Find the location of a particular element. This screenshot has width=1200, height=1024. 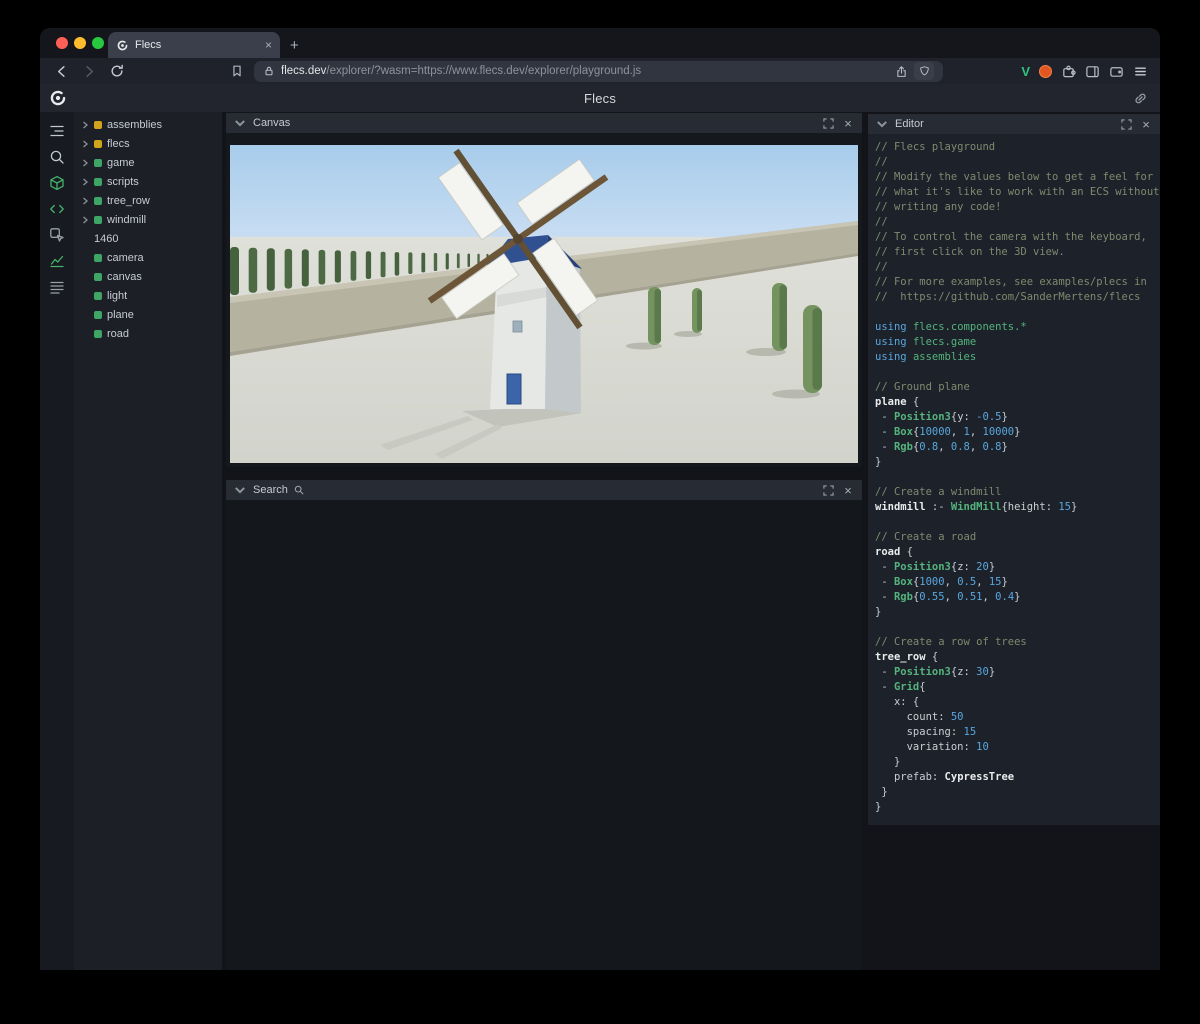

entities-cube-icon is located at coordinates (57, 183).